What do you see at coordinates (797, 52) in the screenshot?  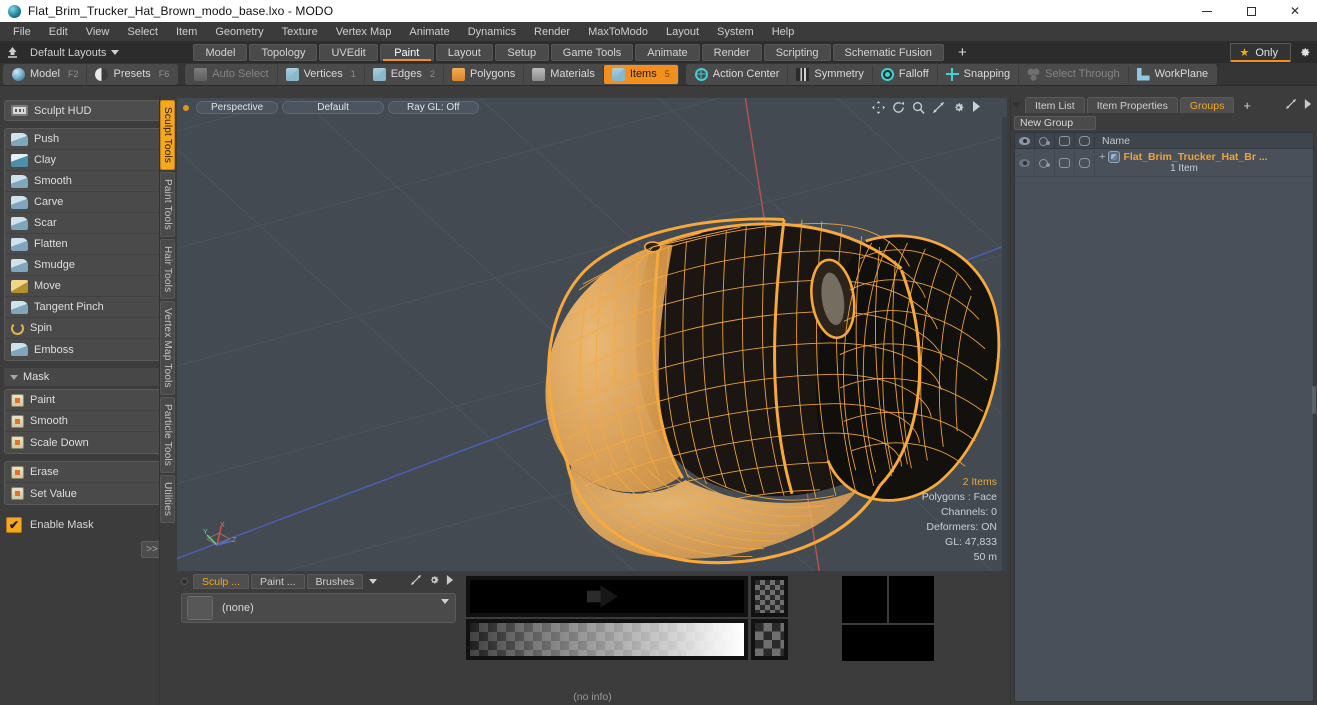 I see `layout-tab-scripting: Scripting` at bounding box center [797, 52].